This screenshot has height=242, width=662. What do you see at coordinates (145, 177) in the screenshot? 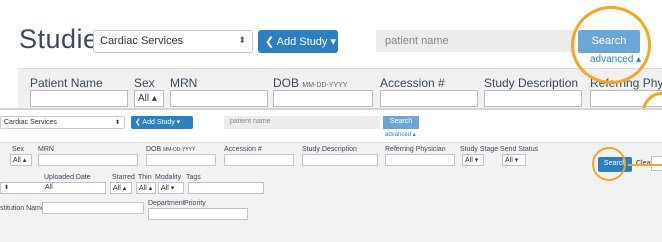
I see `thin-label: Thin` at bounding box center [145, 177].